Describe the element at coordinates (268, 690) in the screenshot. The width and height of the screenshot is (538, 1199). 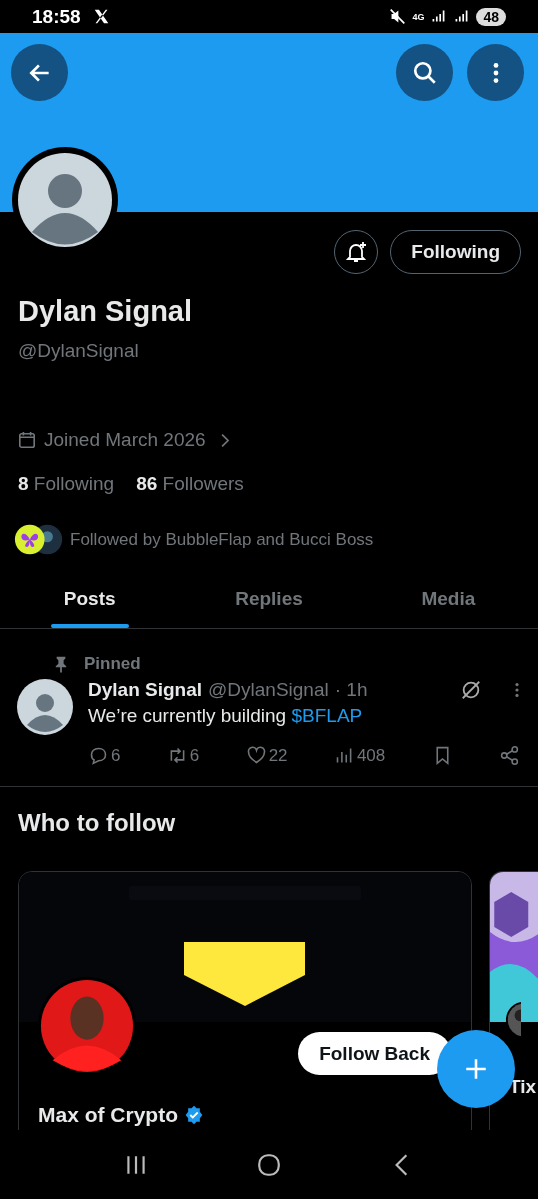
I see `post-handle: @DylanSignal` at that location.